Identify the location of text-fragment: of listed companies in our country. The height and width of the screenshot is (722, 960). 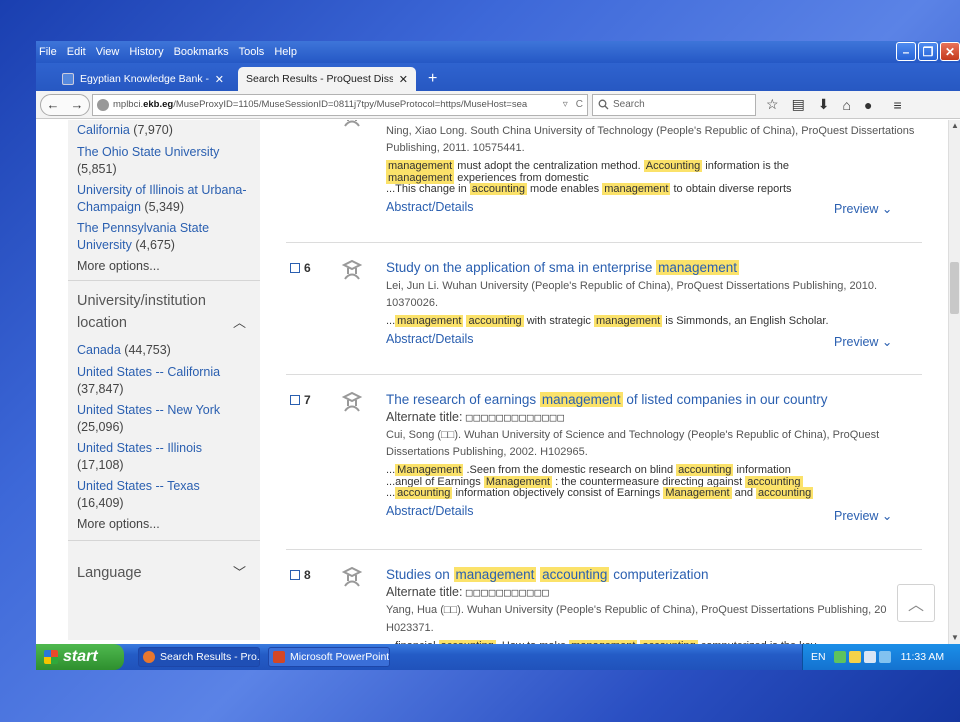
(725, 399).